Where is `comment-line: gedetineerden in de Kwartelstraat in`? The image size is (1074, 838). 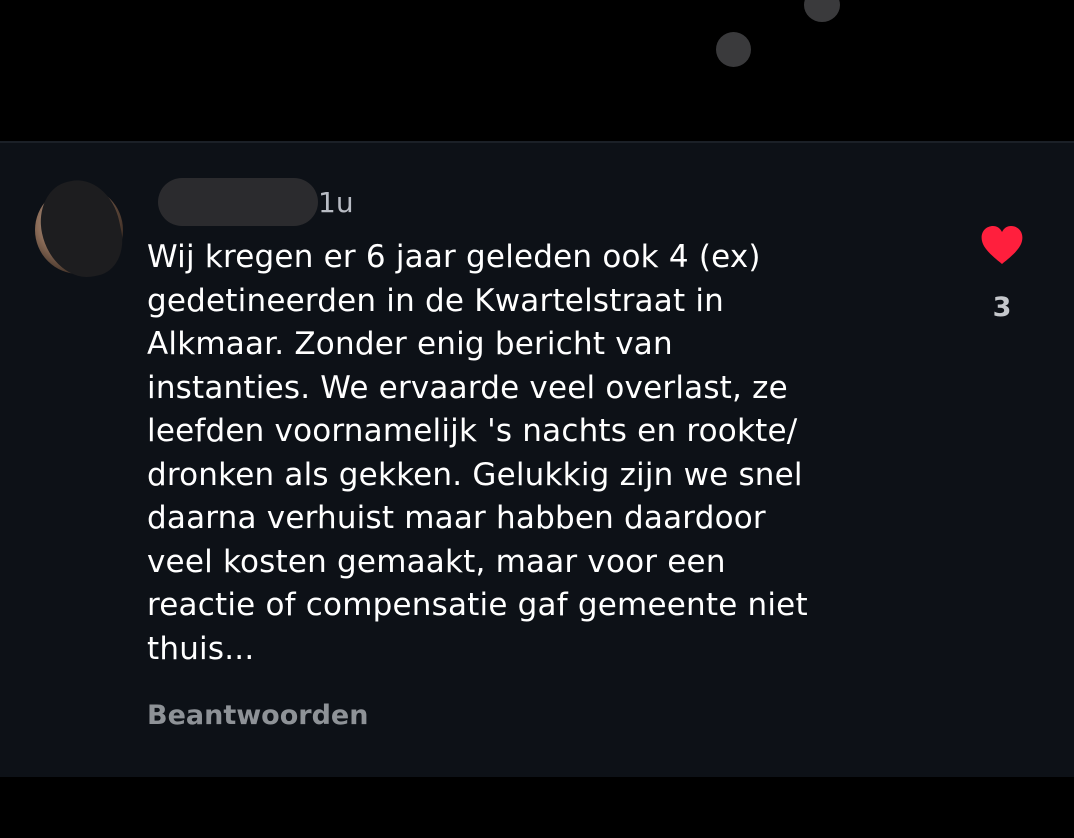
comment-line: gedetineerden in de Kwartelstraat in is located at coordinates (436, 300).